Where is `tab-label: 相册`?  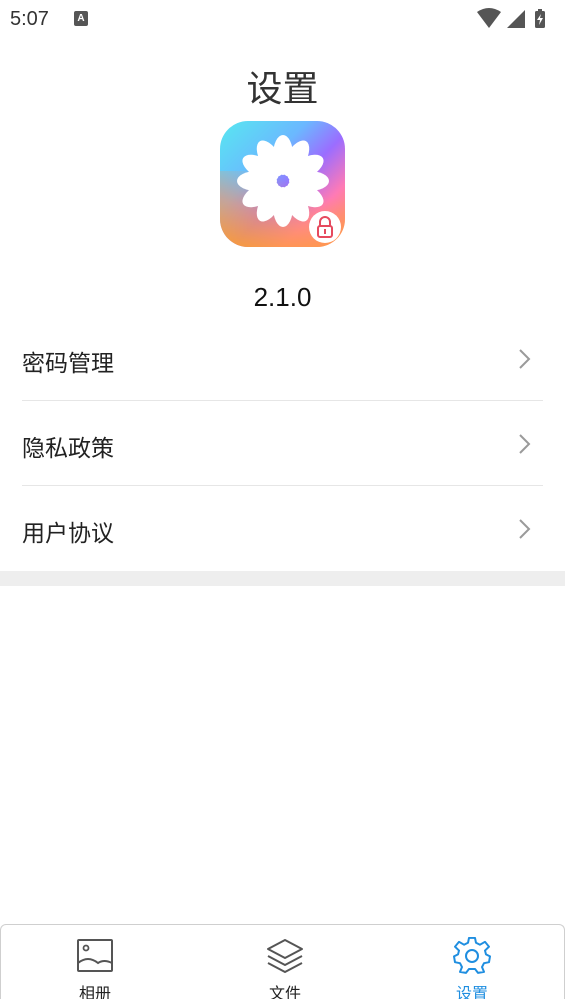 tab-label: 相册 is located at coordinates (94, 991).